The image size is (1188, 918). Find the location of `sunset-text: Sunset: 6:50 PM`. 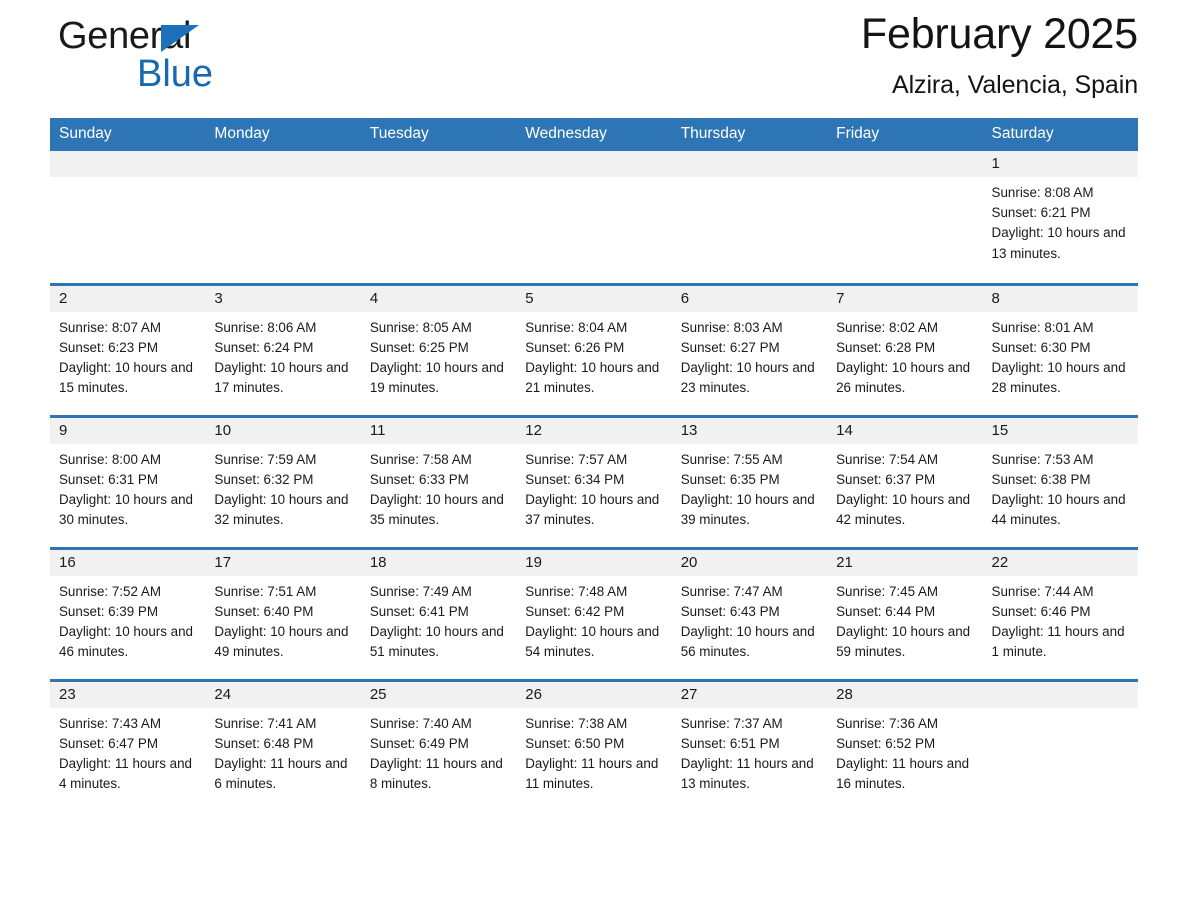

sunset-text: Sunset: 6:50 PM is located at coordinates (575, 743).